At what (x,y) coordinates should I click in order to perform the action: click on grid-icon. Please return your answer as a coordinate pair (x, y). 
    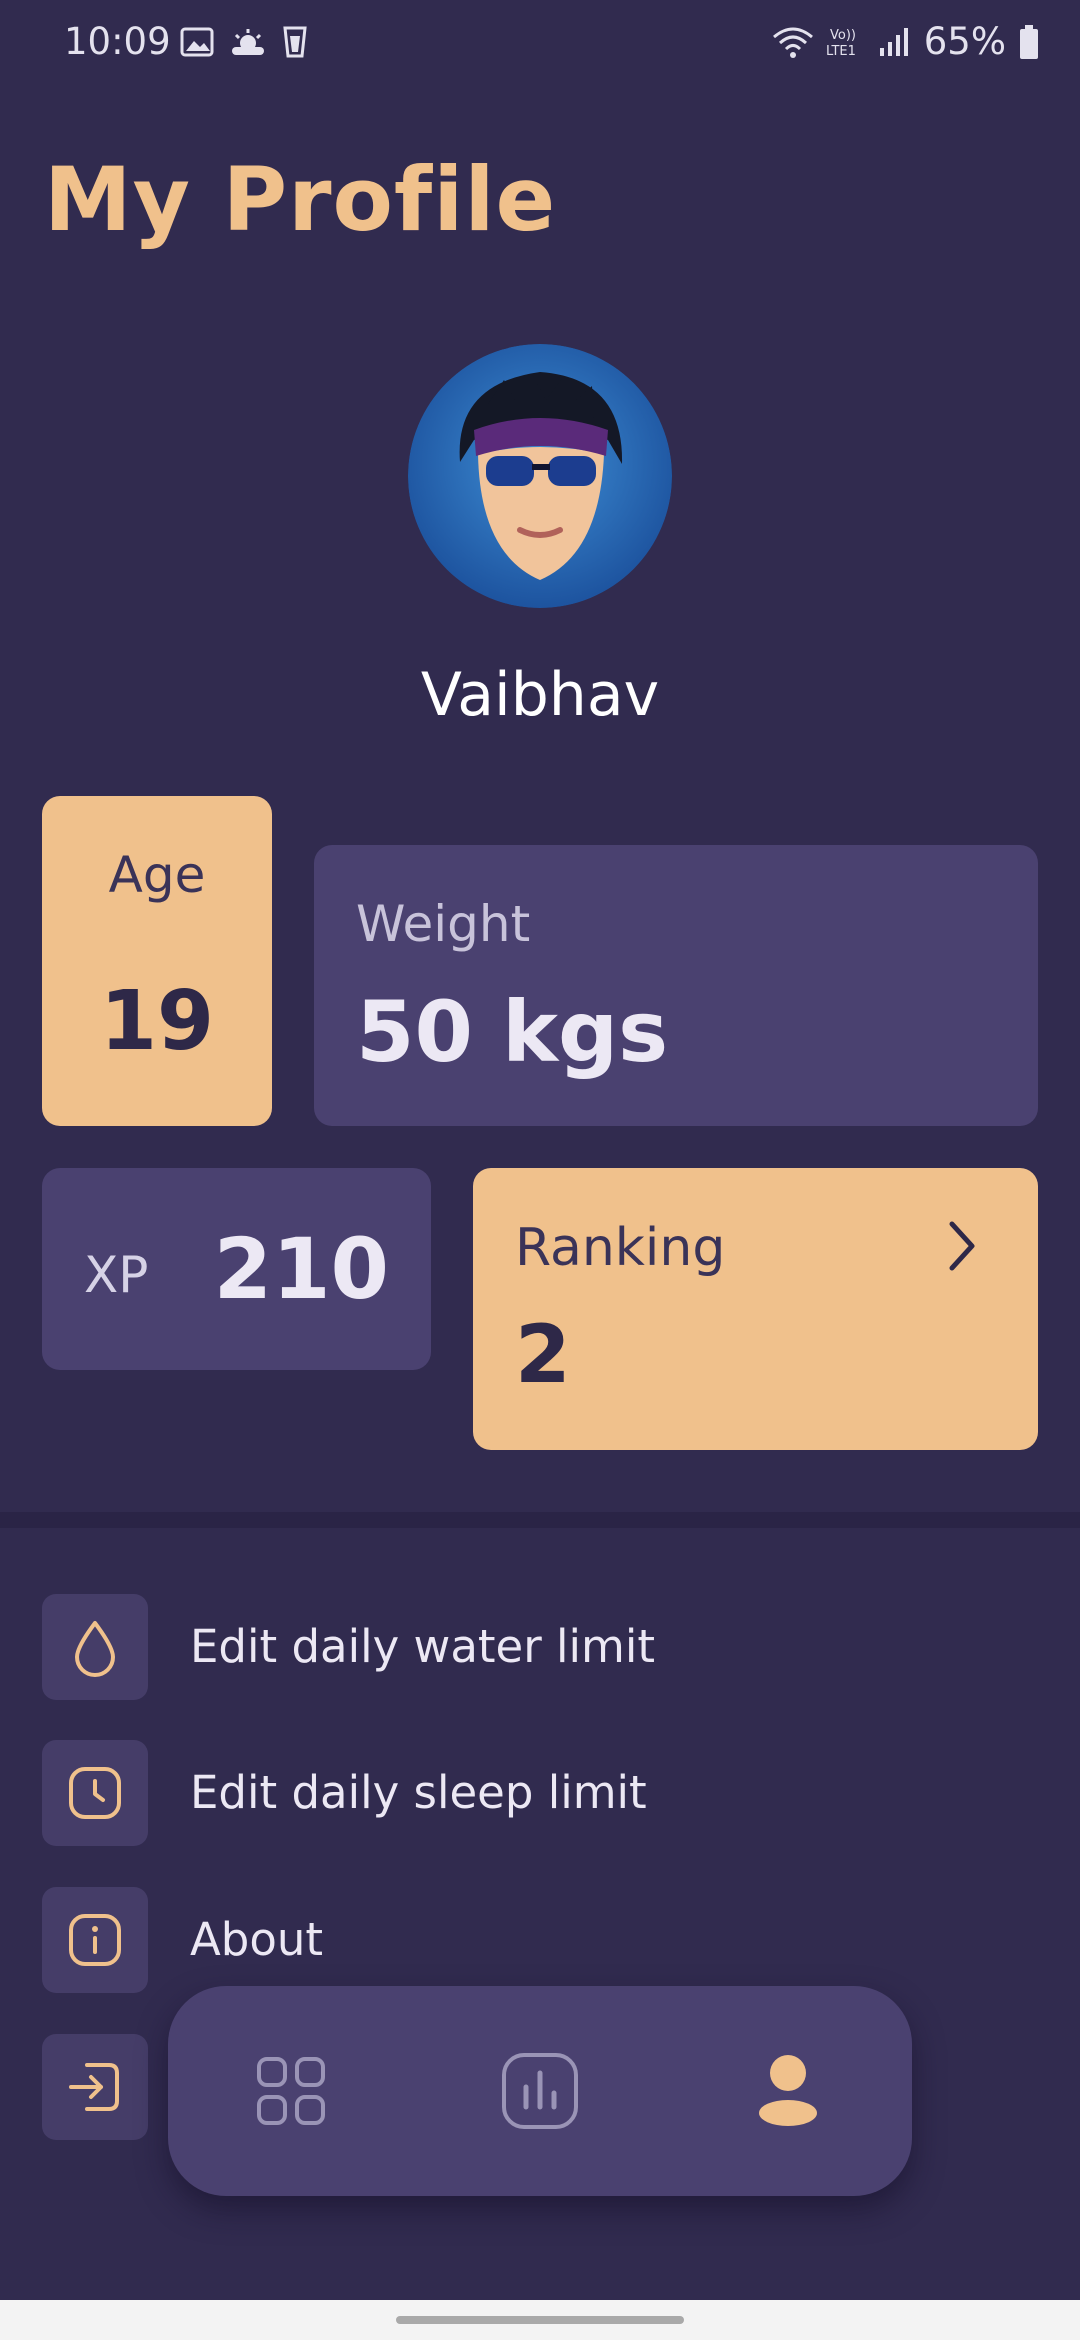
    Looking at the image, I should click on (291, 2091).